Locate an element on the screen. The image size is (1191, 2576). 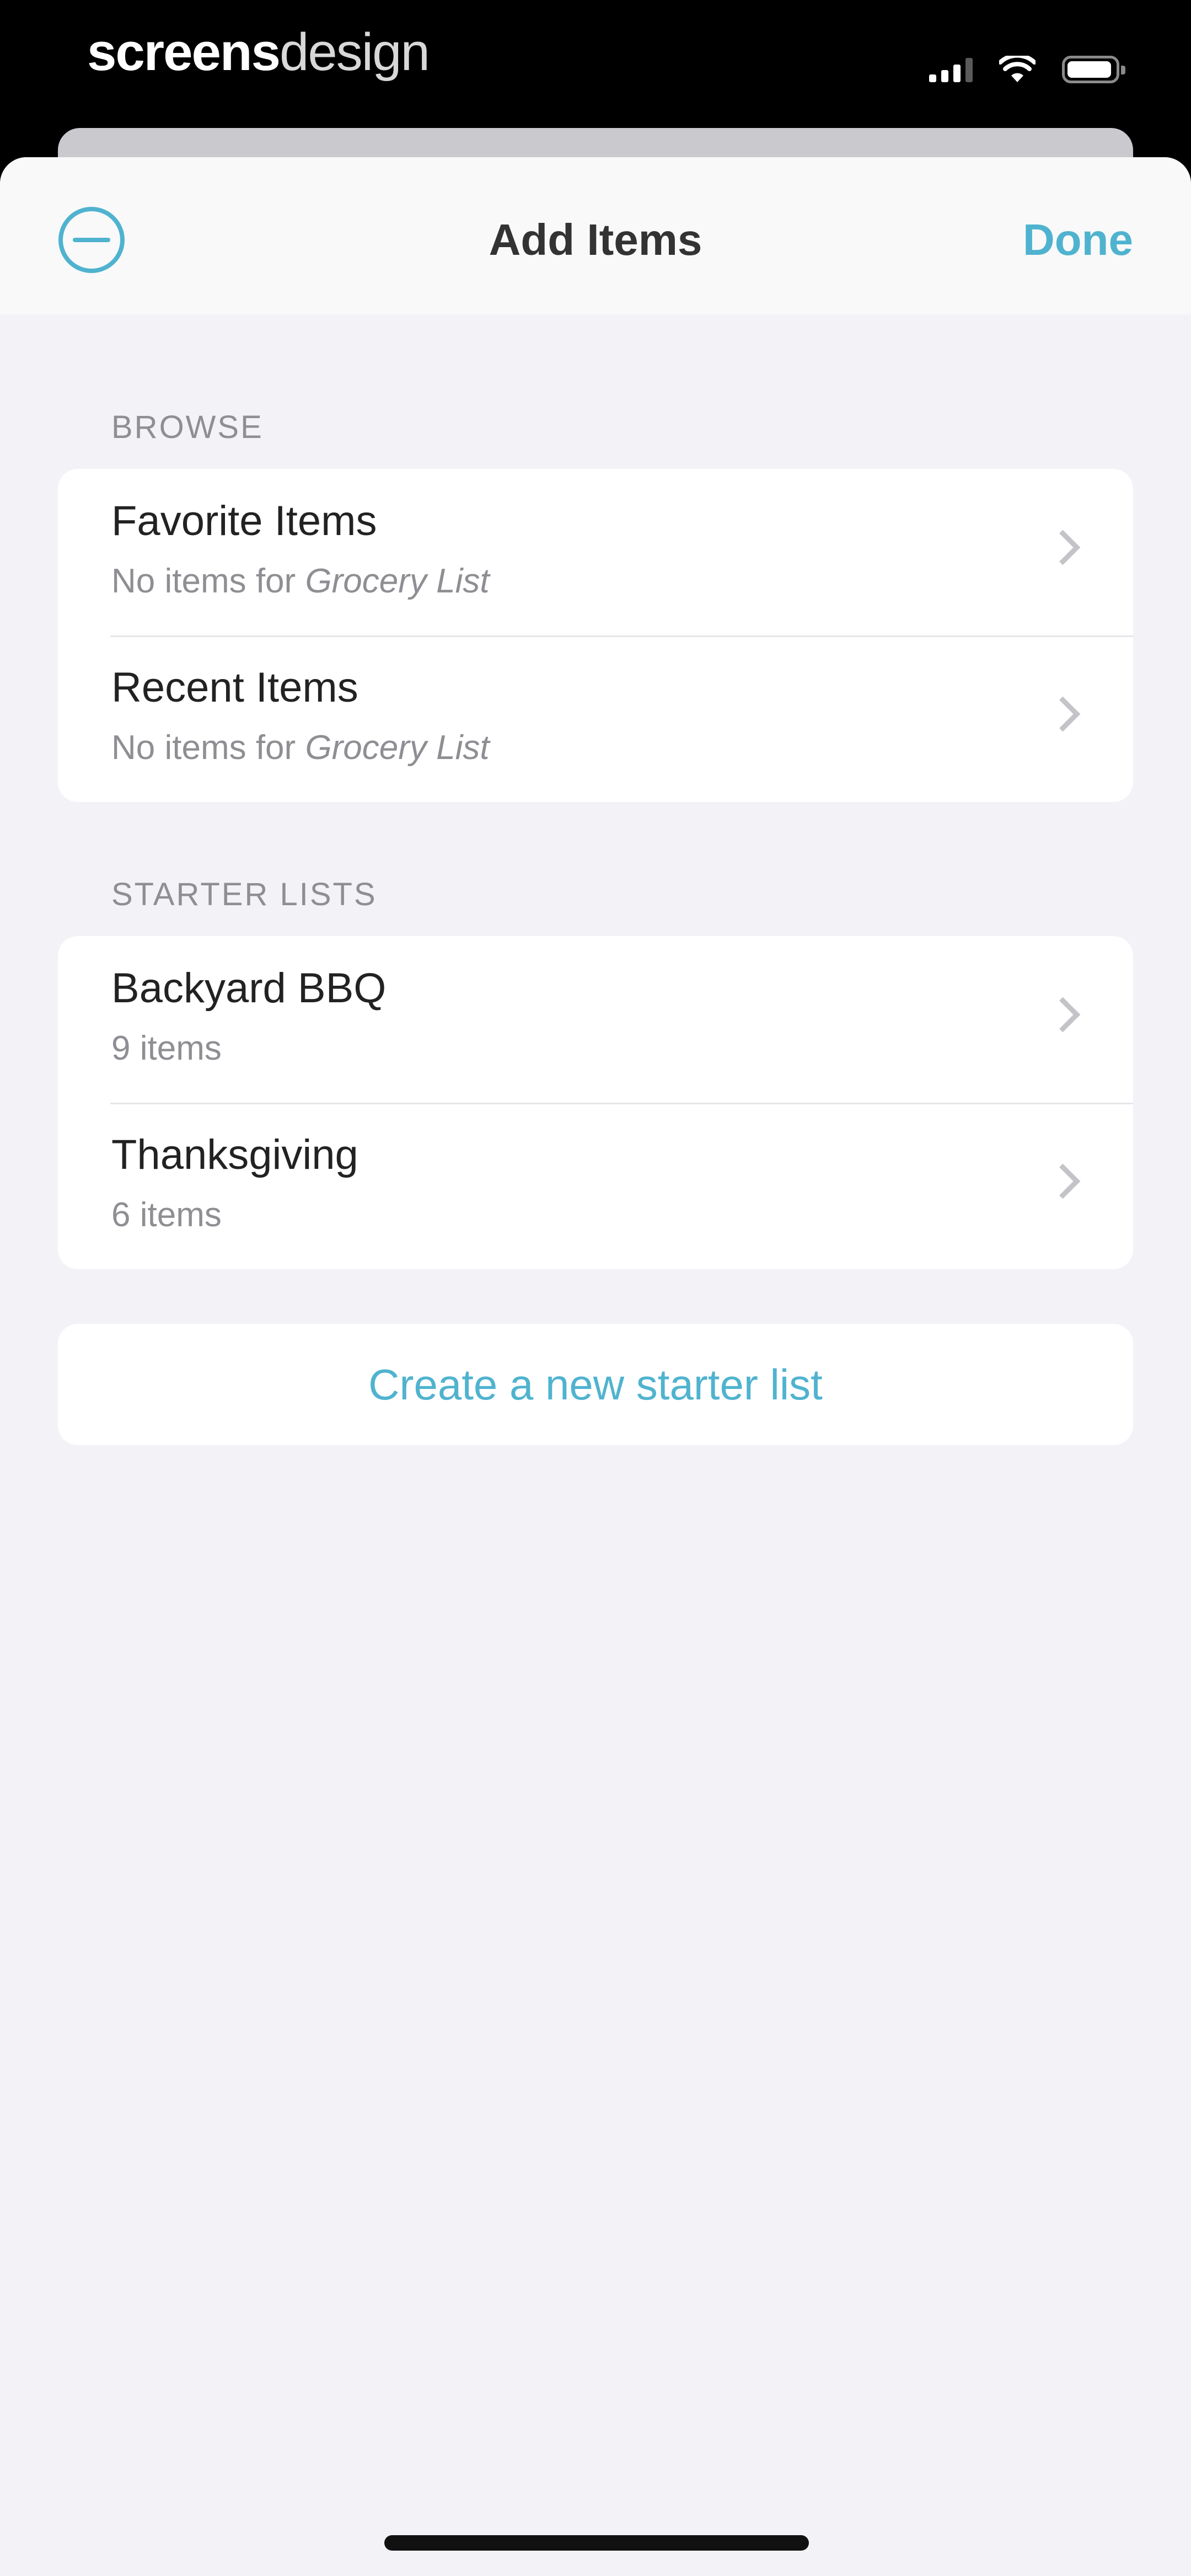
wifi-icon is located at coordinates (1017, 69).